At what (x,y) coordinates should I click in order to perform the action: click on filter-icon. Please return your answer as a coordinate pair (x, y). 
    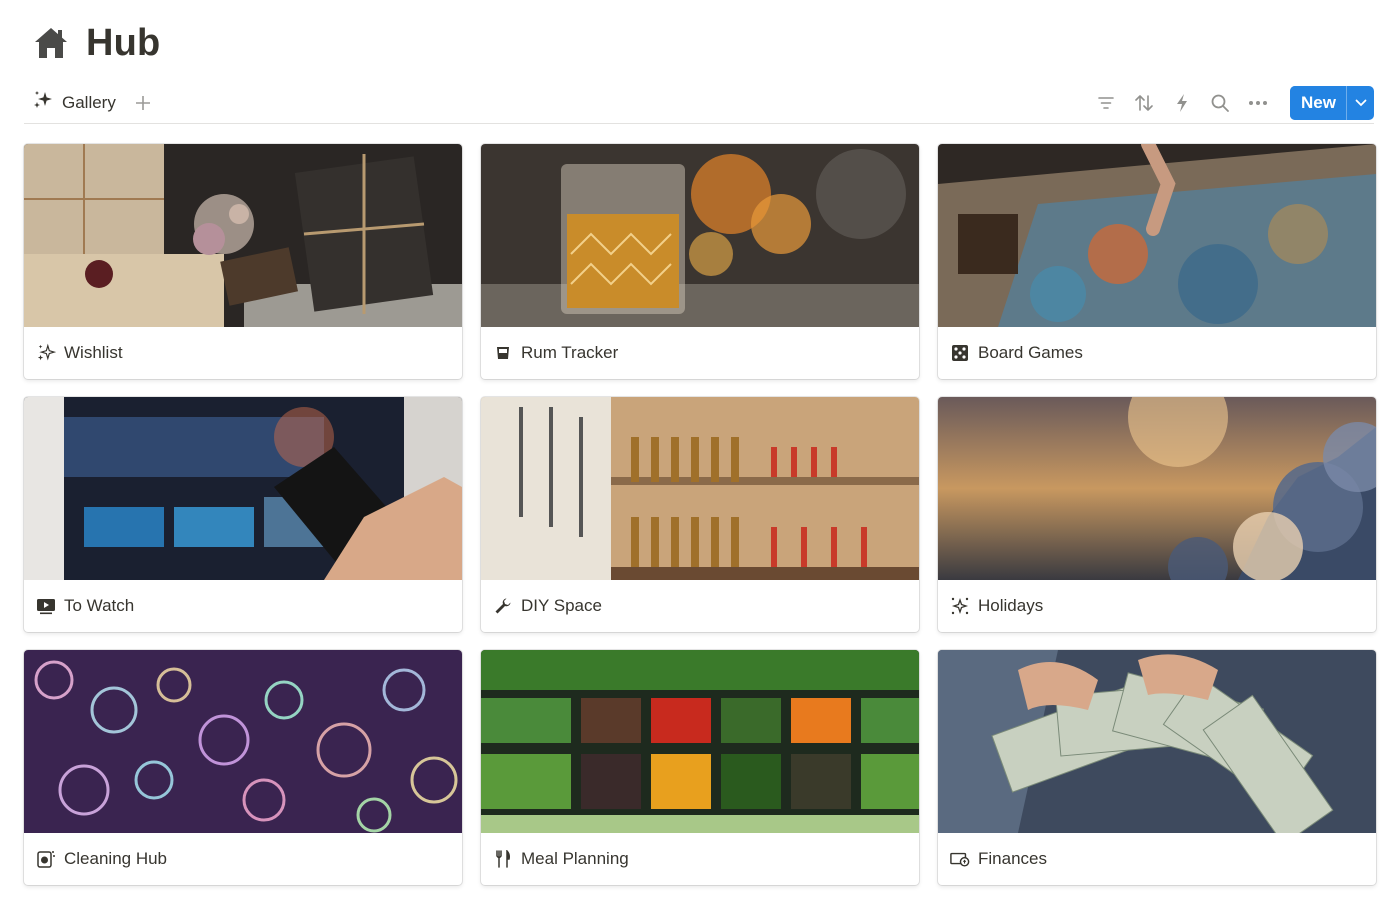
    Looking at the image, I should click on (1106, 103).